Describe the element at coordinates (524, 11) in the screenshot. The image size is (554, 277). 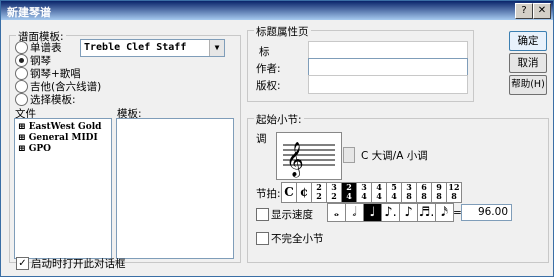
I see `help-title-button: ?` at that location.